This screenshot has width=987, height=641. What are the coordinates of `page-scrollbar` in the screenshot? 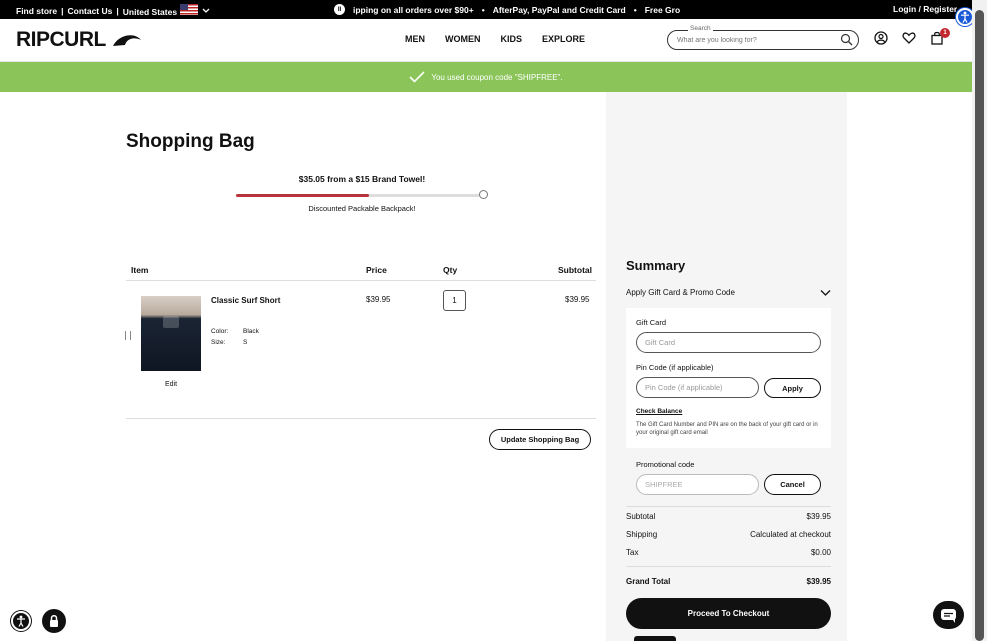 It's located at (979, 320).